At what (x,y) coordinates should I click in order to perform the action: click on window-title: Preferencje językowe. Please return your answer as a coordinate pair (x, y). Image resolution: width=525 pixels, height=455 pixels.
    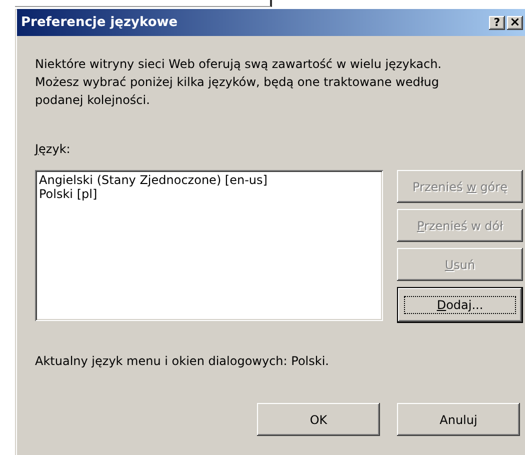
    Looking at the image, I should click on (100, 22).